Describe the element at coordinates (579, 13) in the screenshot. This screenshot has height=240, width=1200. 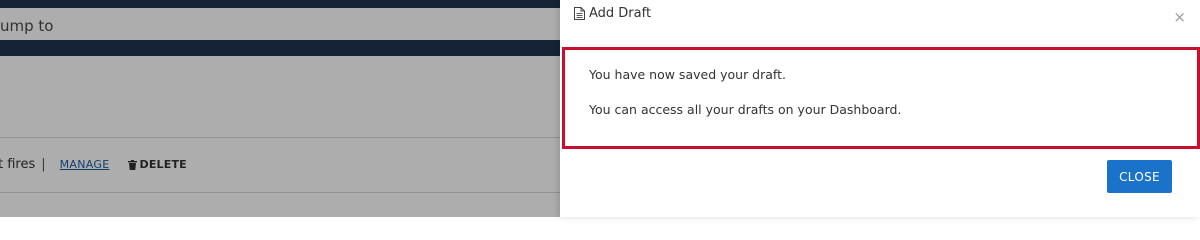
I see `document-icon` at that location.